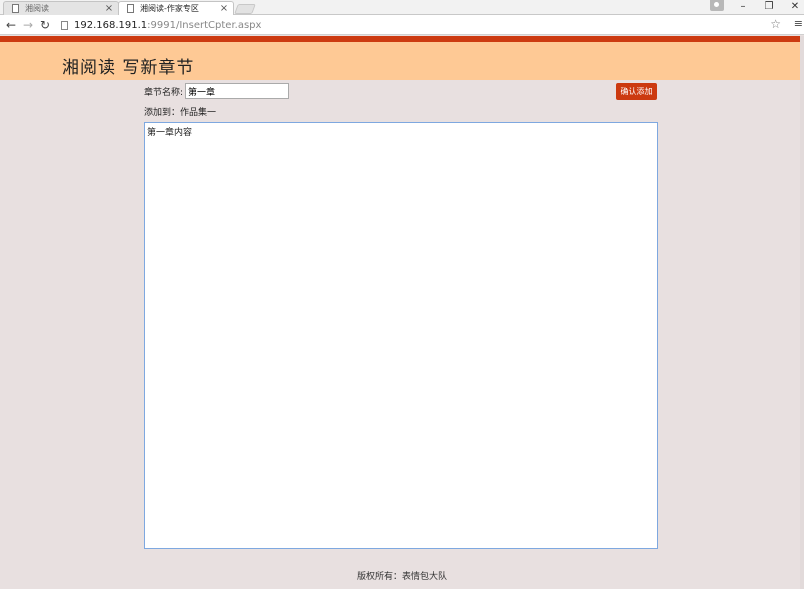 The image size is (804, 589). I want to click on star-icon: ☆, so click(775, 24).